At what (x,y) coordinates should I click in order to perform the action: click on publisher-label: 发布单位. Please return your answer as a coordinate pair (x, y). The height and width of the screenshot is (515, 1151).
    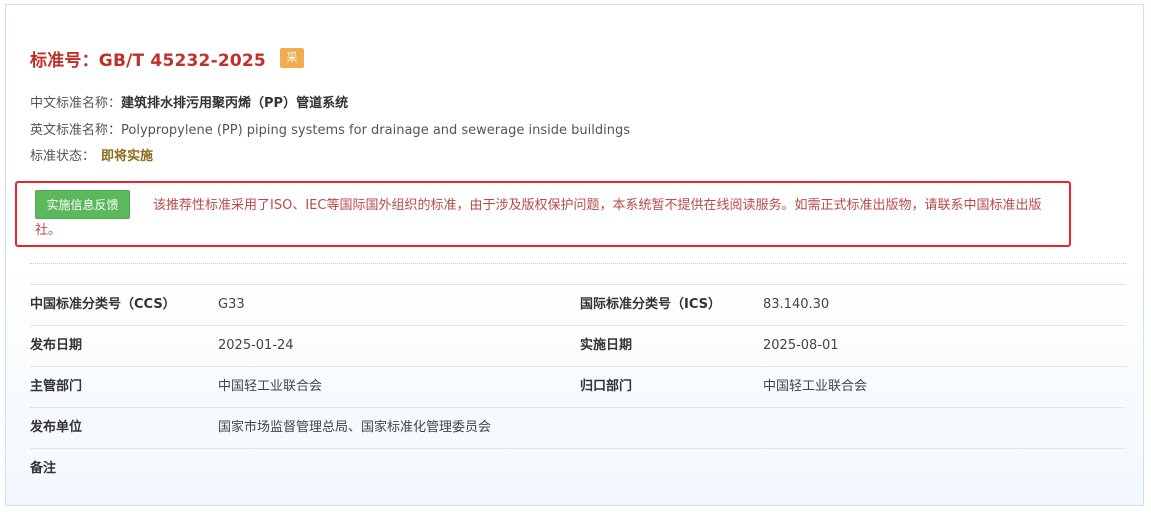
    Looking at the image, I should click on (56, 427).